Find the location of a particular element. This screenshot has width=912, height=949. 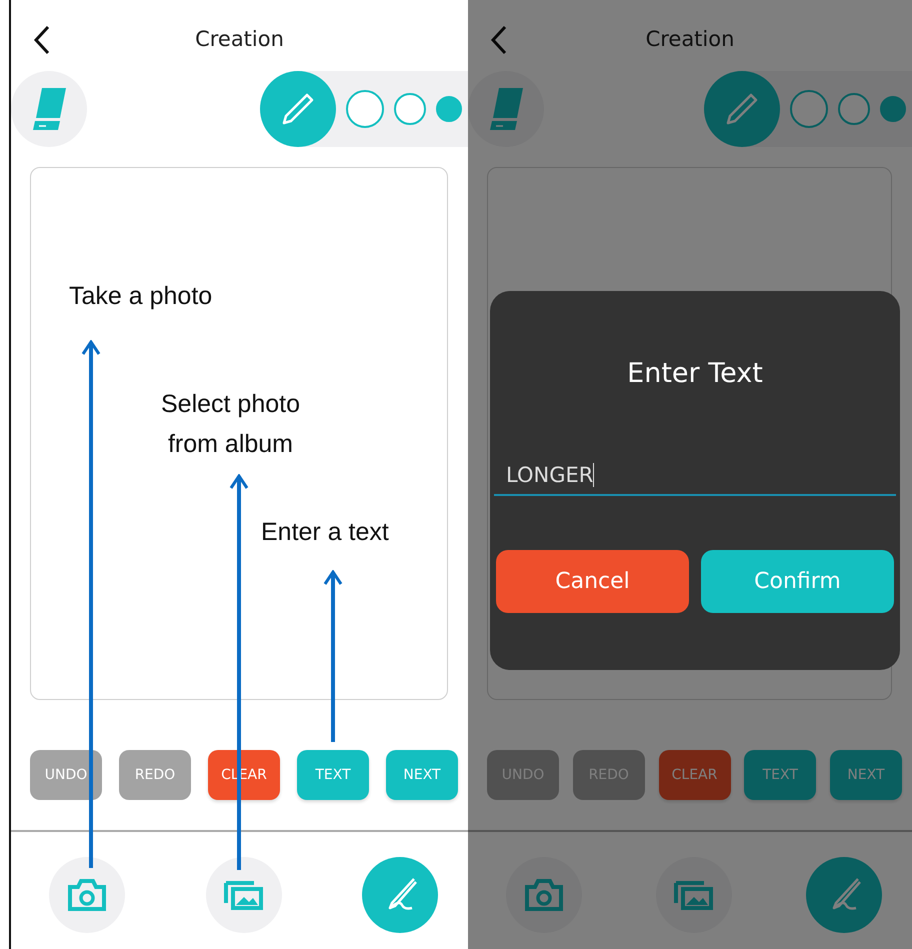

annotation-label: Select photo from album is located at coordinates (230, 424).